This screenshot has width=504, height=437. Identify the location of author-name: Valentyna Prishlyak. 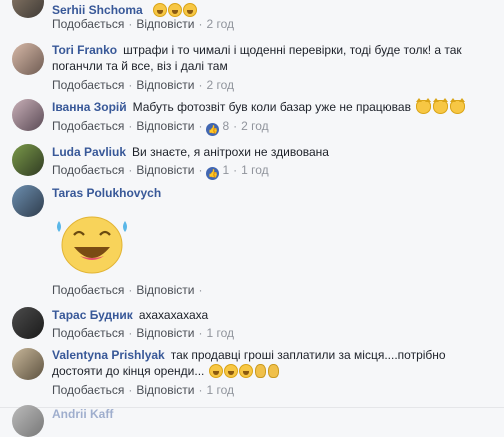
(108, 355).